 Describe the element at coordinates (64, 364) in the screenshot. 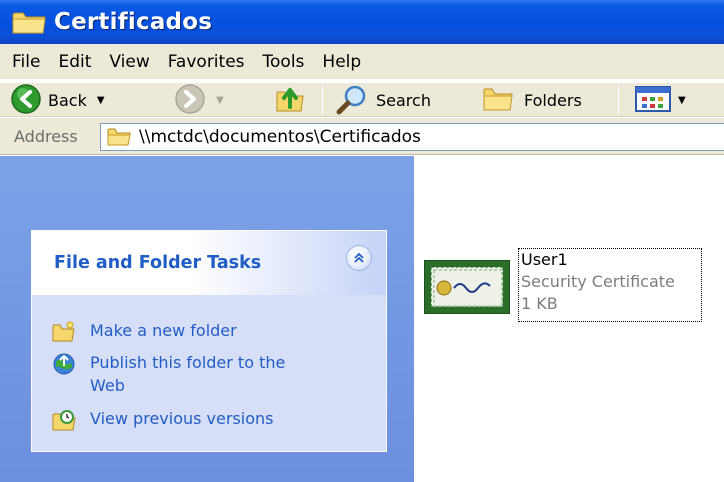

I see `publish-web-icon` at that location.